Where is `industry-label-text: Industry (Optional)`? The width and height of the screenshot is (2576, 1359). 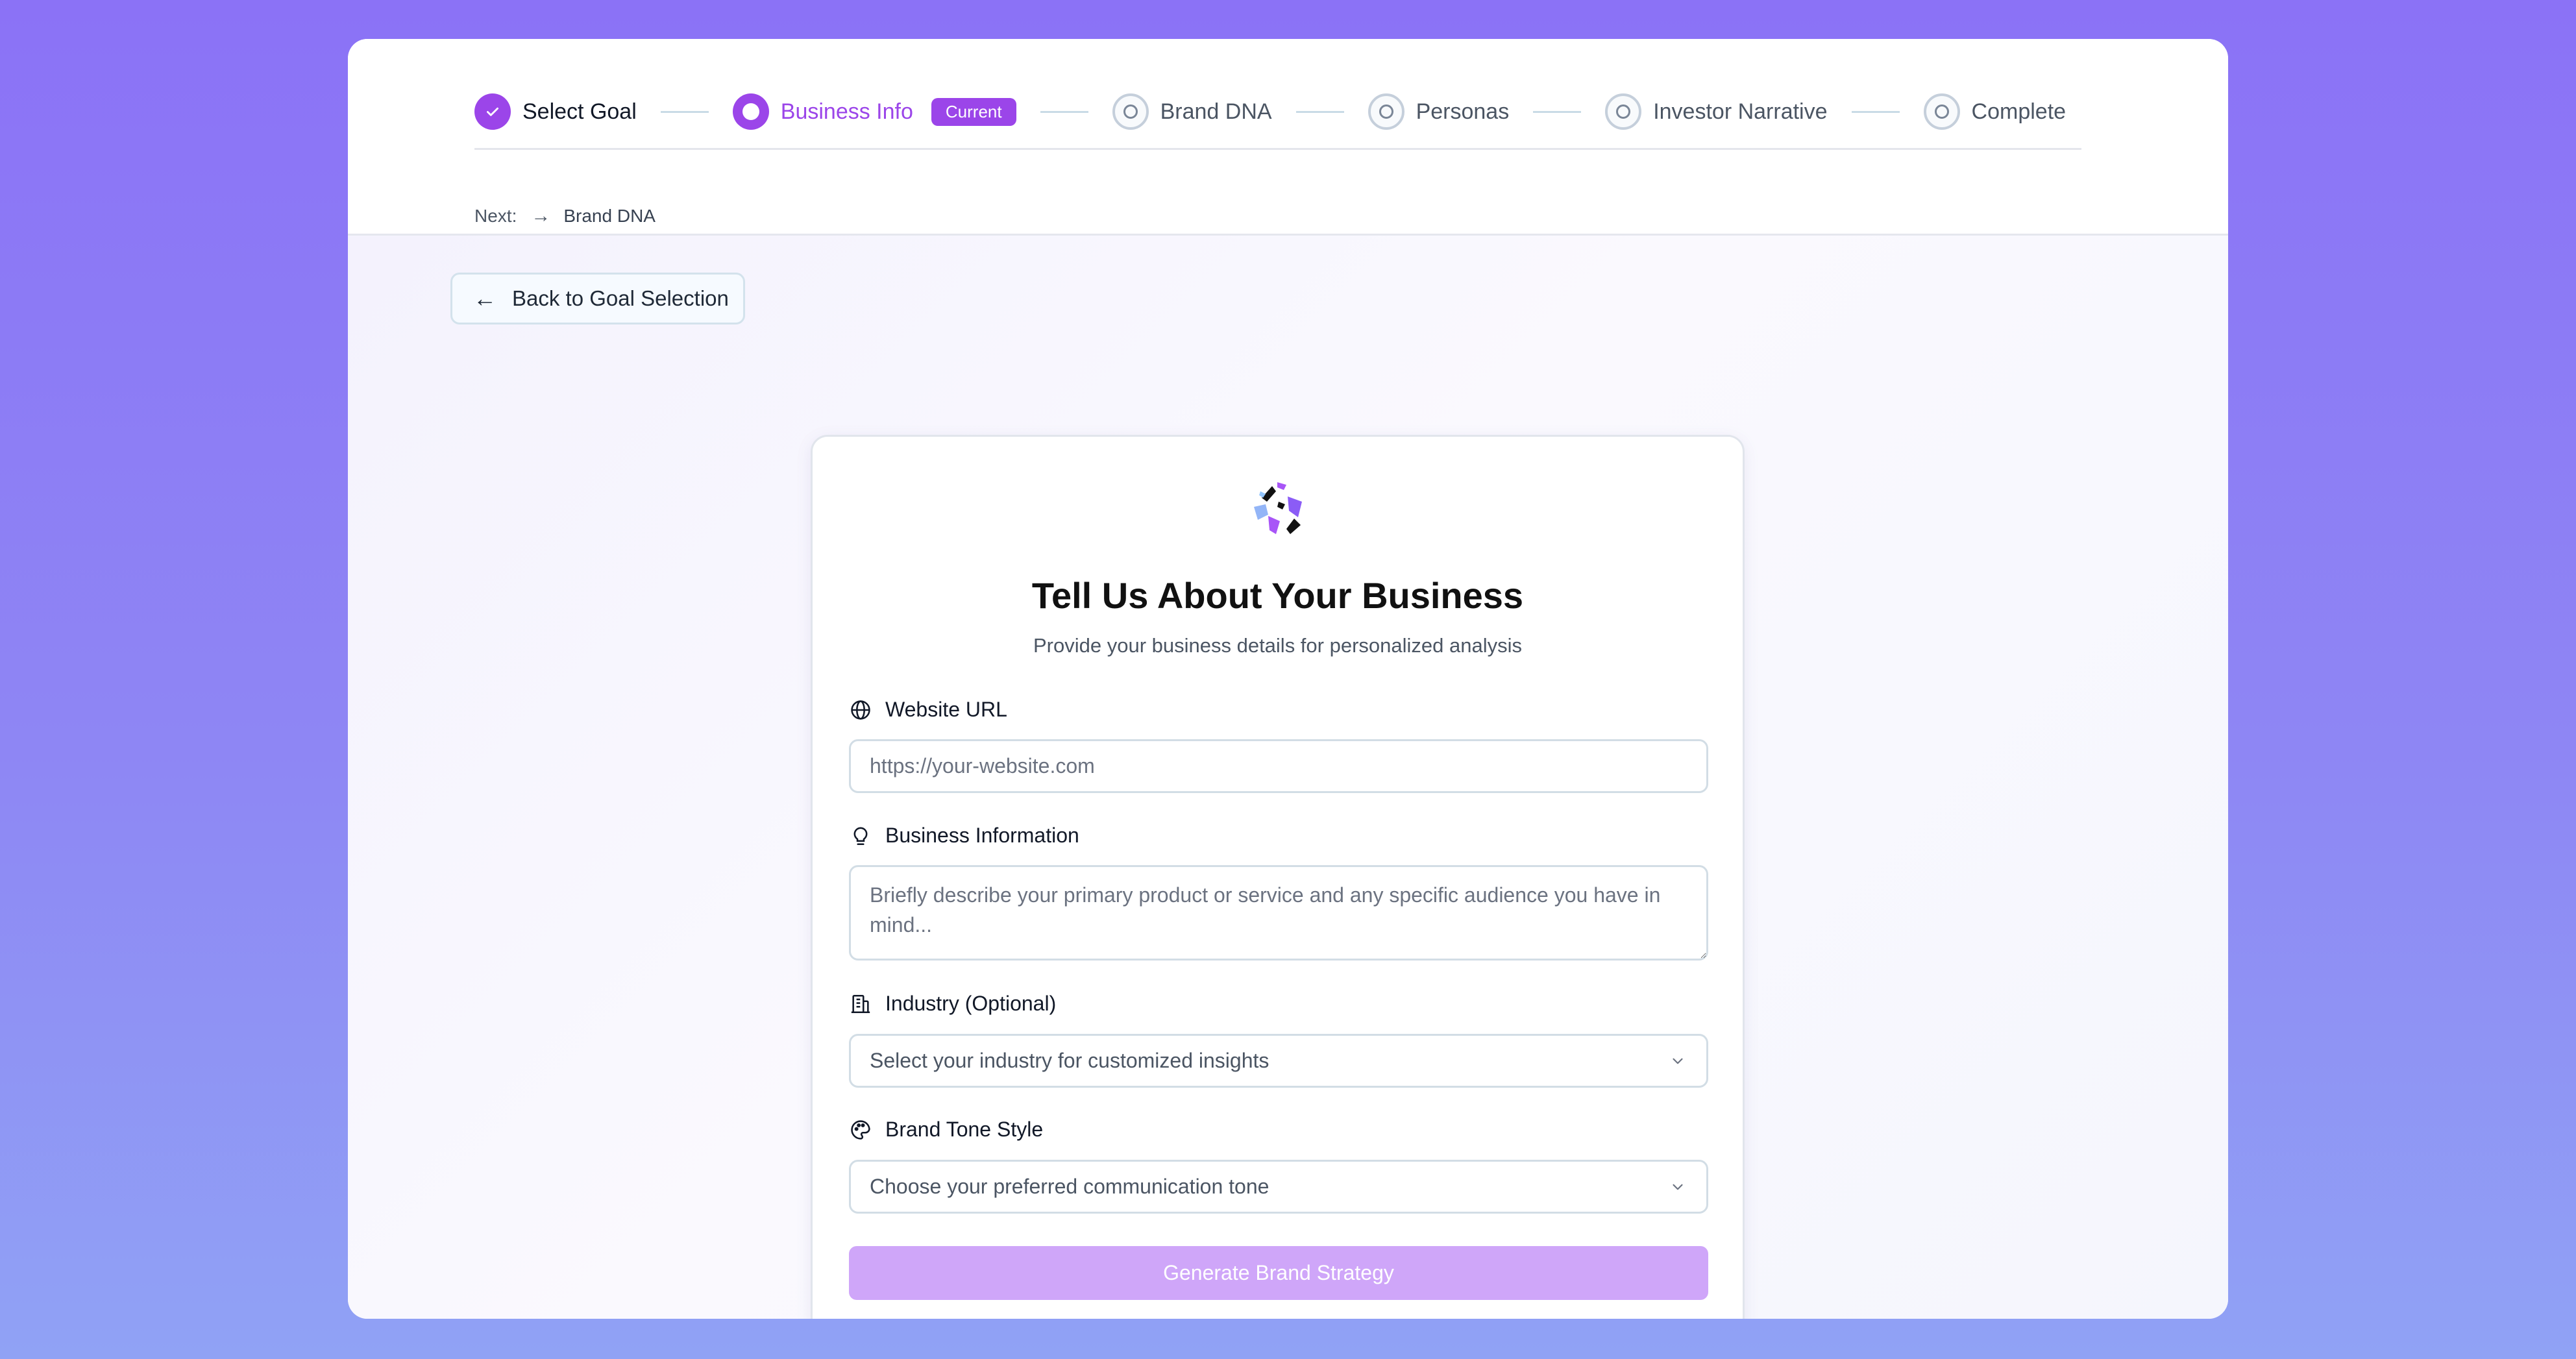 industry-label-text: Industry (Optional) is located at coordinates (971, 1004).